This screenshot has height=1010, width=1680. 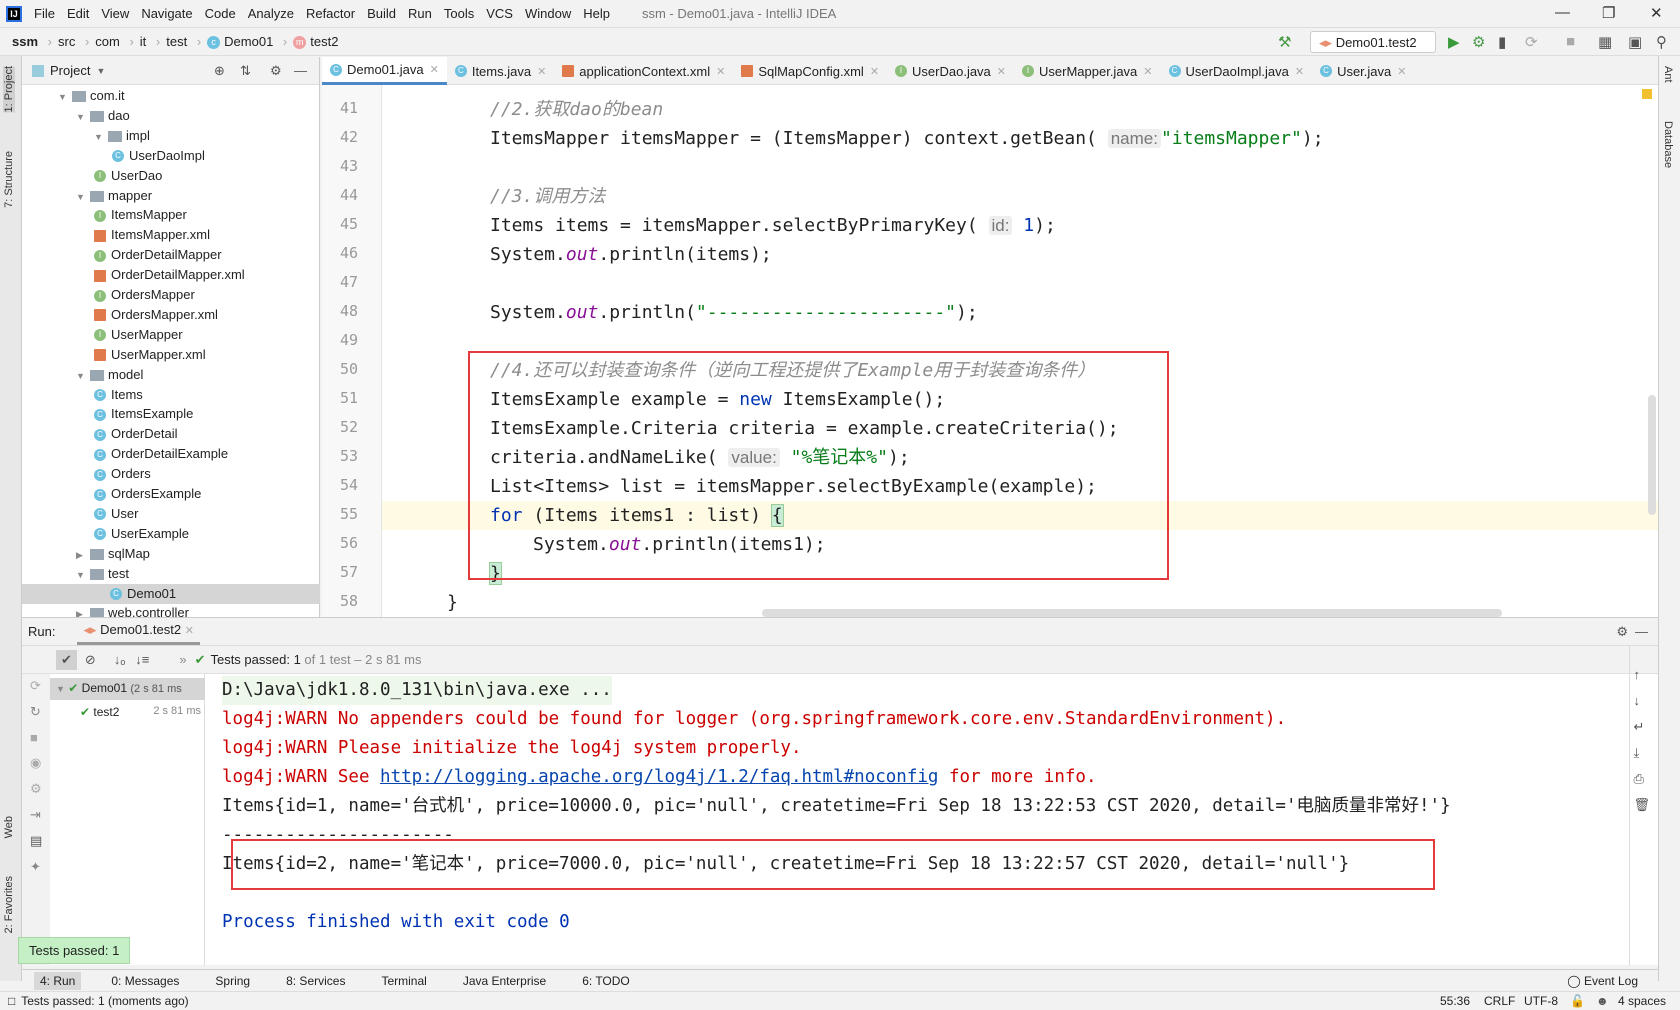 What do you see at coordinates (1622, 632) in the screenshot?
I see `run-settings-gear-icon: ⚙` at bounding box center [1622, 632].